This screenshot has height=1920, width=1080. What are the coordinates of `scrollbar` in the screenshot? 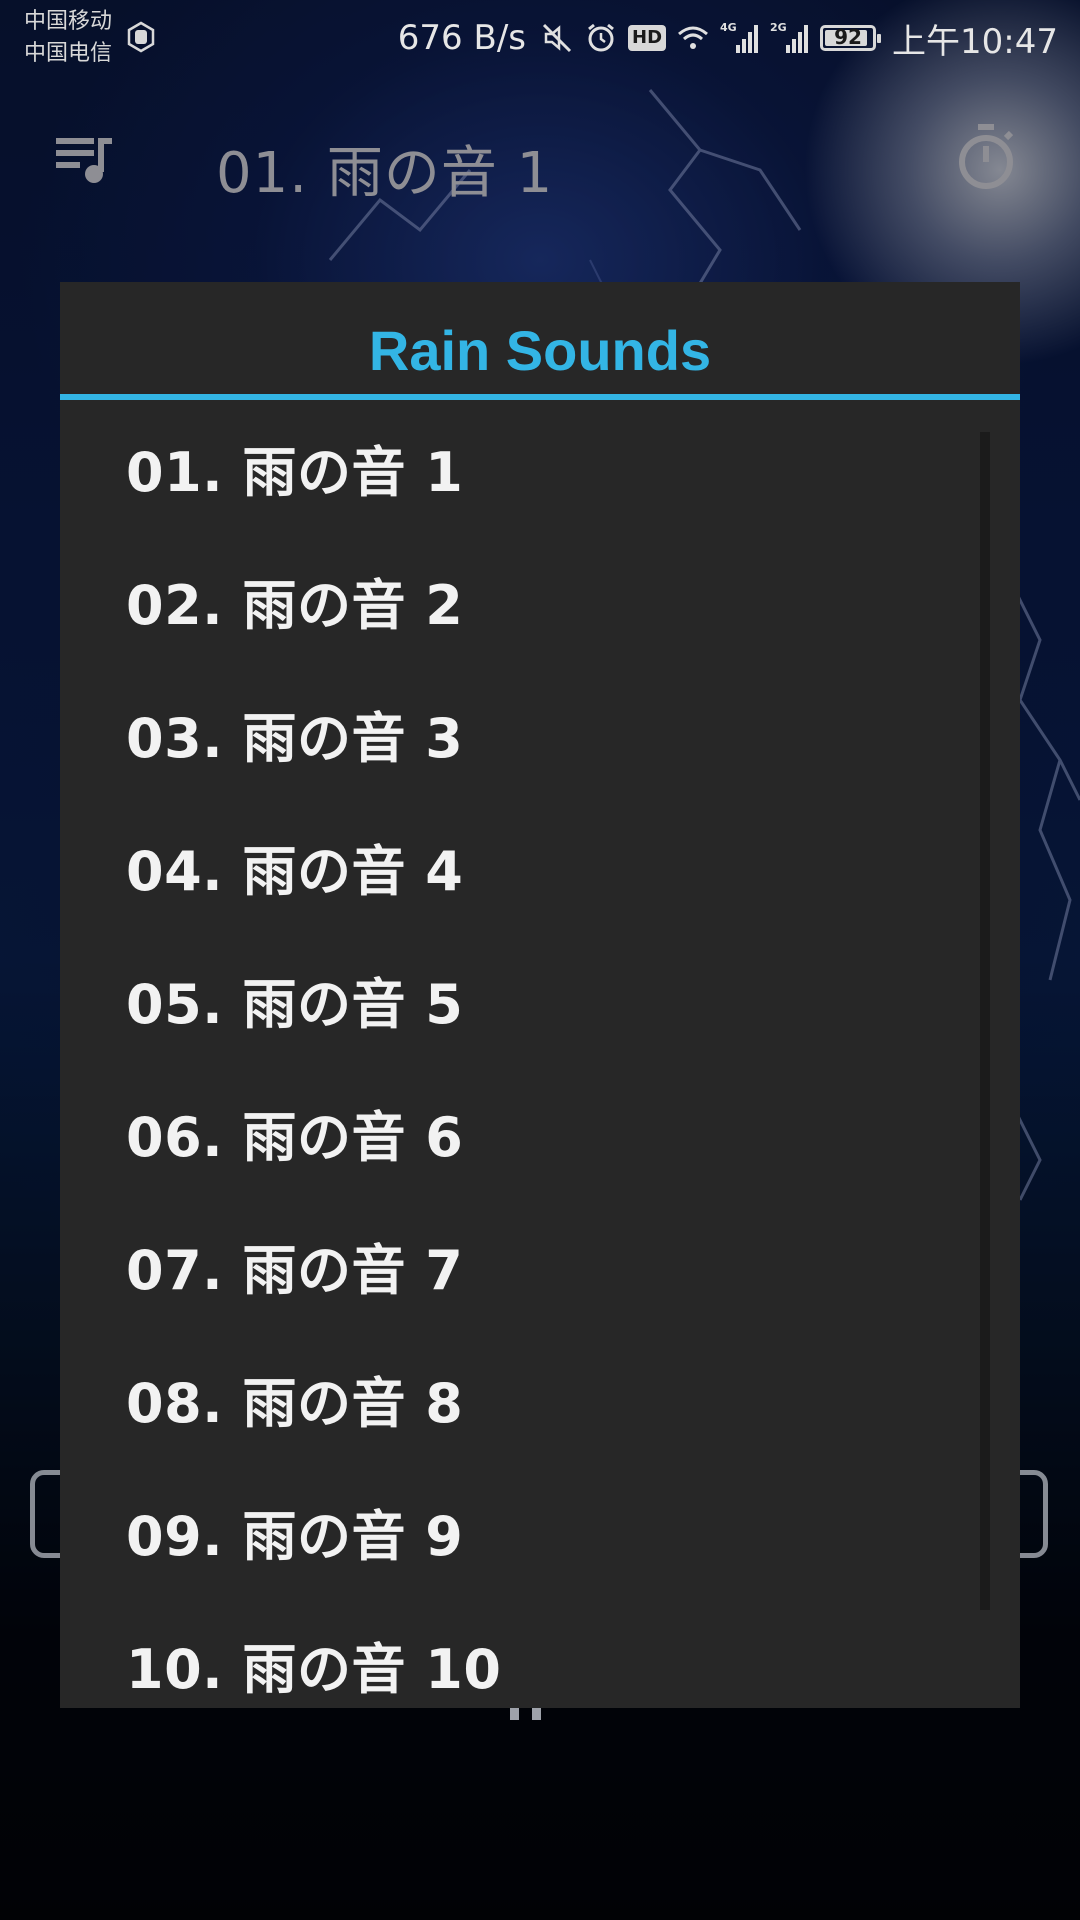 It's located at (985, 1021).